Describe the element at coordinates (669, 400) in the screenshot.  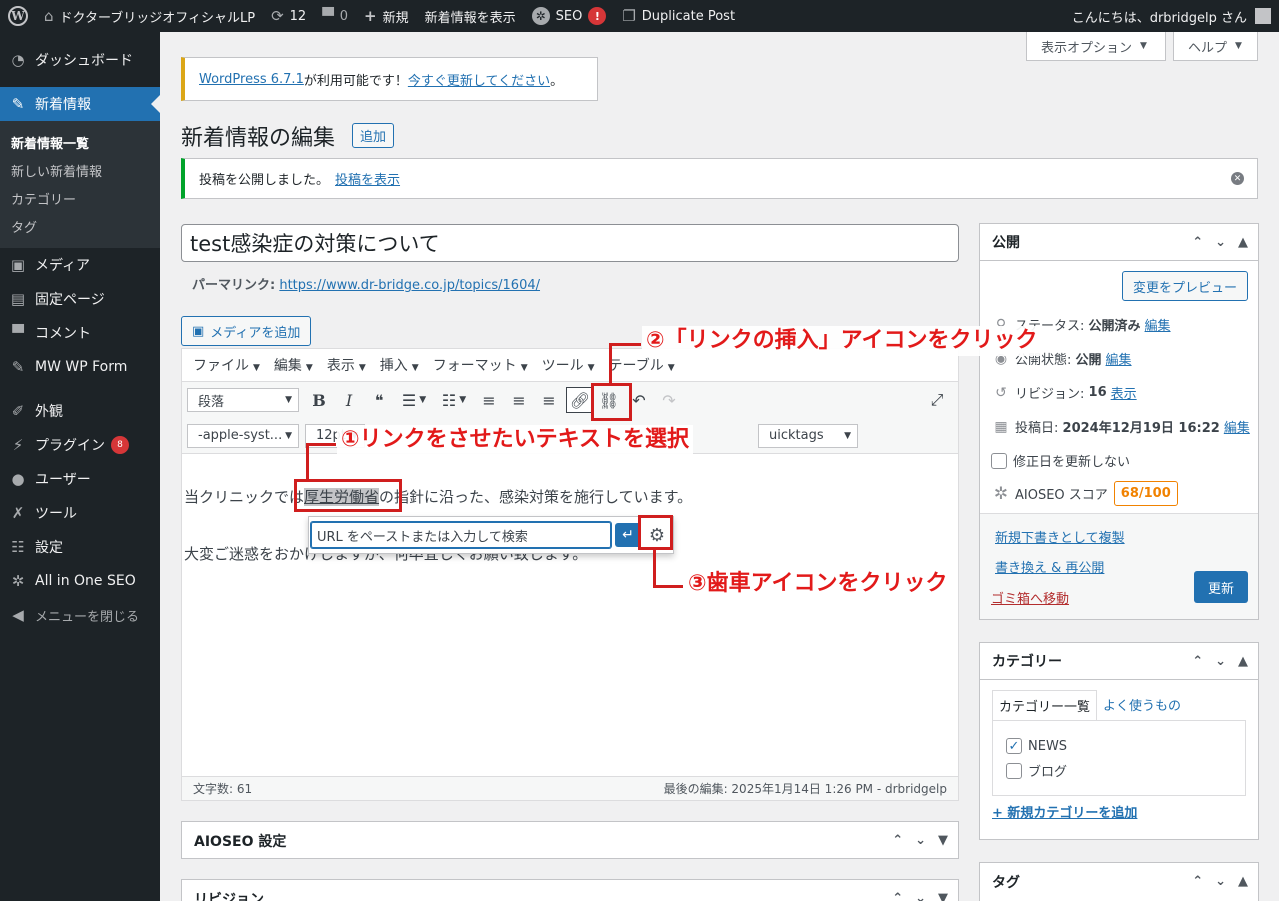
I see `redo-icon: ↷` at that location.